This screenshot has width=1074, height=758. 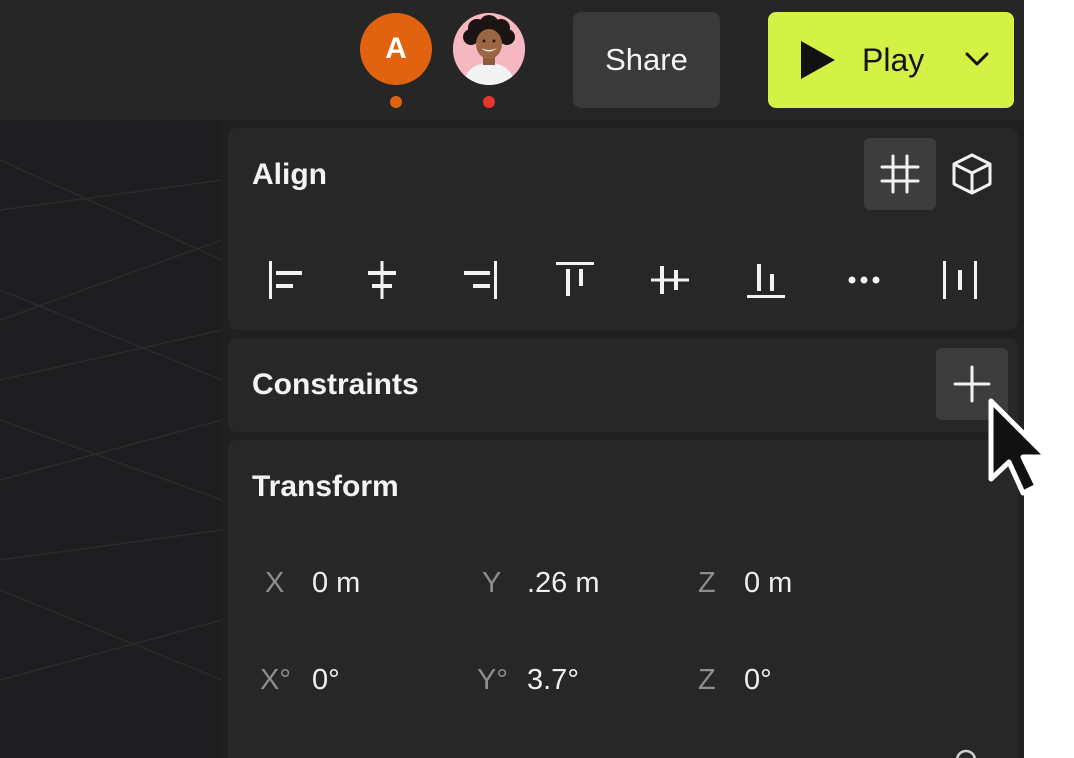 What do you see at coordinates (492, 583) in the screenshot?
I see `position-y-label: Y` at bounding box center [492, 583].